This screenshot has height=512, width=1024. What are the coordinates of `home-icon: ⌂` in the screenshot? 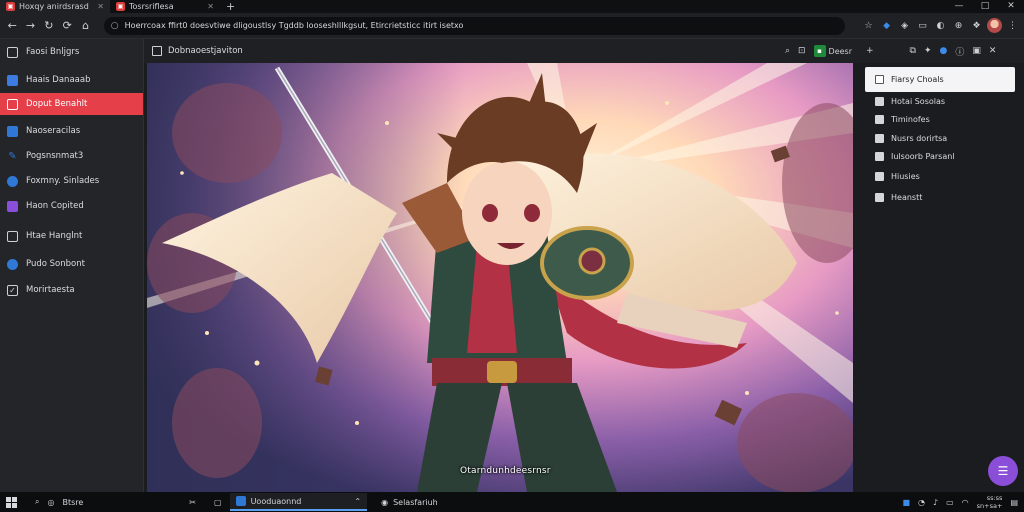 It's located at (85, 25).